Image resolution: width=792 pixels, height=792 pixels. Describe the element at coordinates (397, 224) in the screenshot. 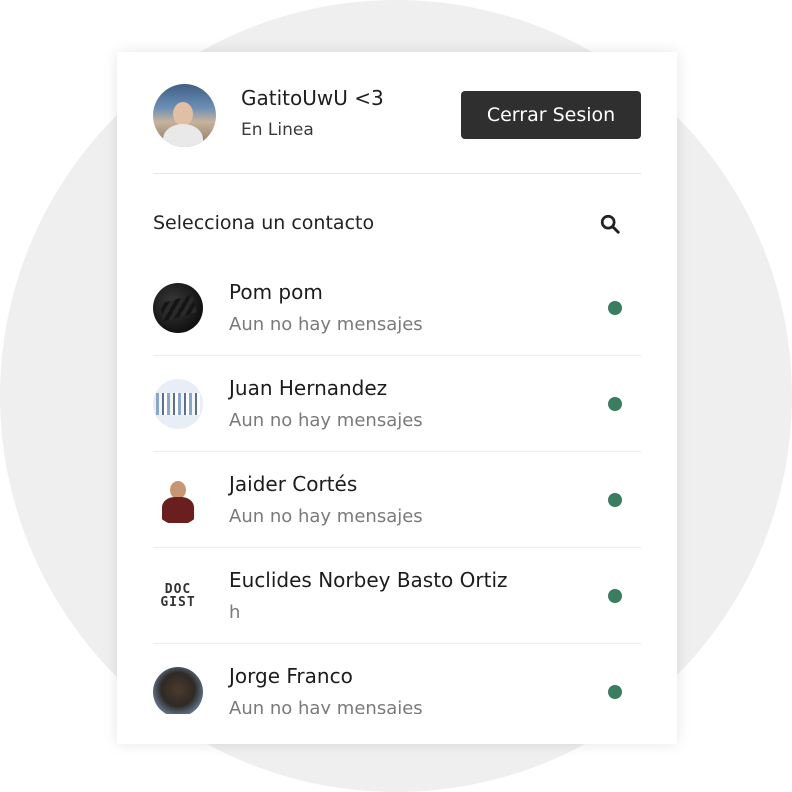

I see `contacts-header: Selecciona un contacto` at that location.